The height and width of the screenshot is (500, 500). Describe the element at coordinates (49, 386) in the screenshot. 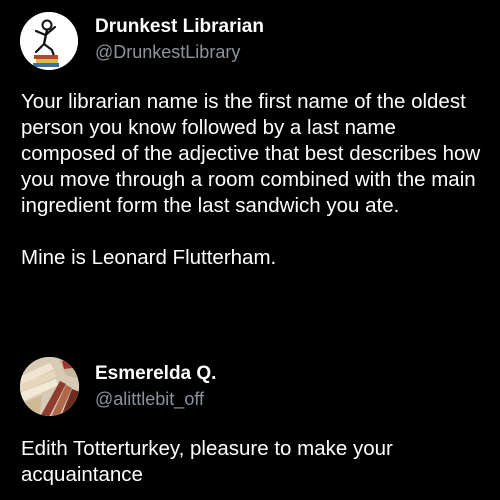

I see `books-avatar-icon` at that location.